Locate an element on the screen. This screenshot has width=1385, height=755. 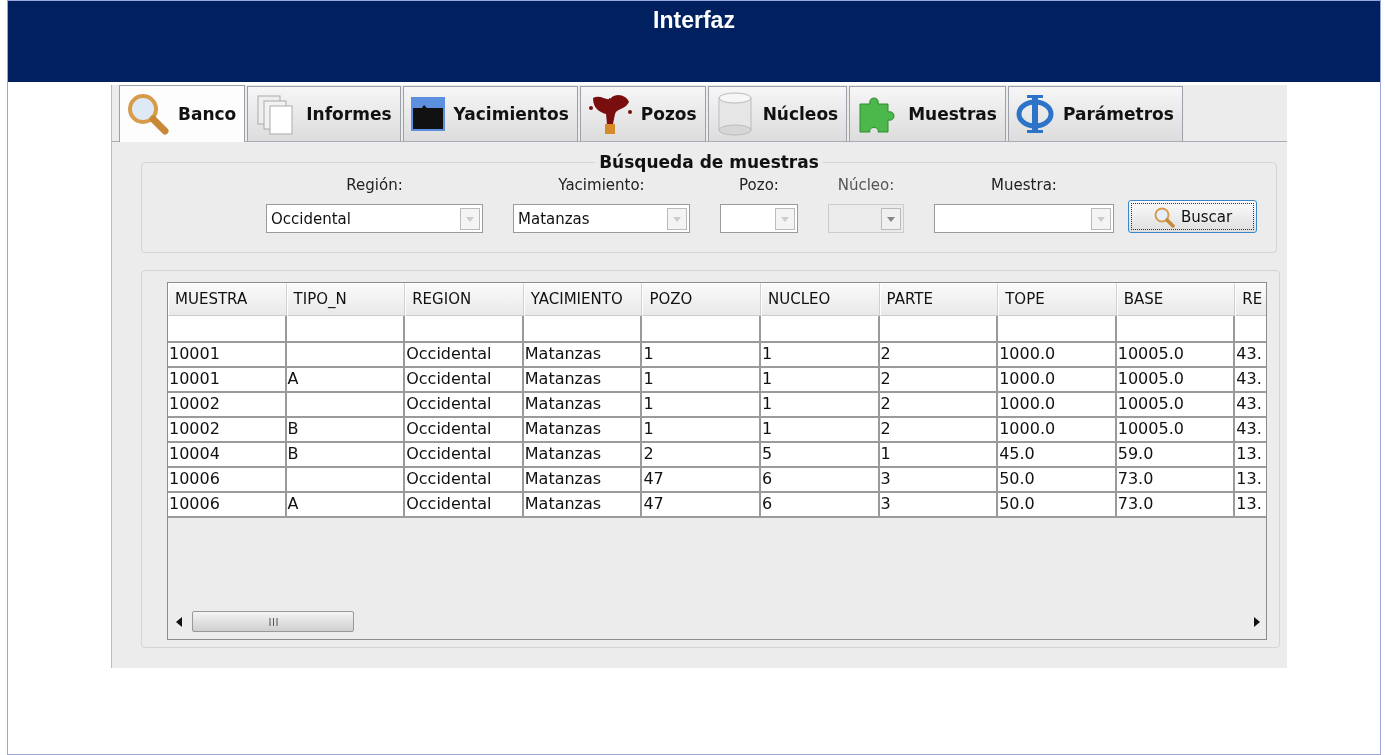
table-cell: 10004 is located at coordinates (227, 455).